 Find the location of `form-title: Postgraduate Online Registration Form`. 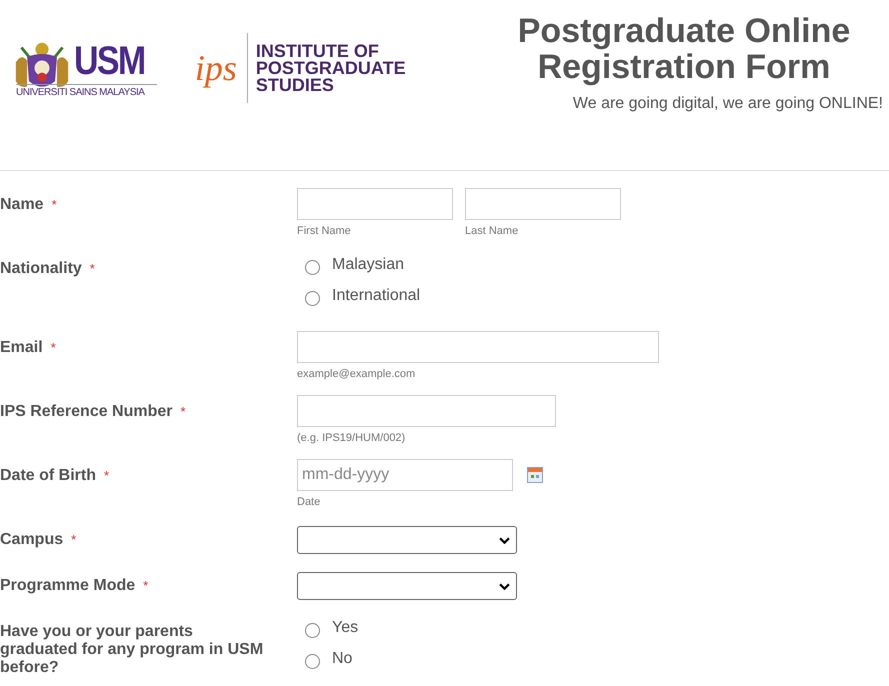

form-title: Postgraduate Online Registration Form is located at coordinates (684, 49).